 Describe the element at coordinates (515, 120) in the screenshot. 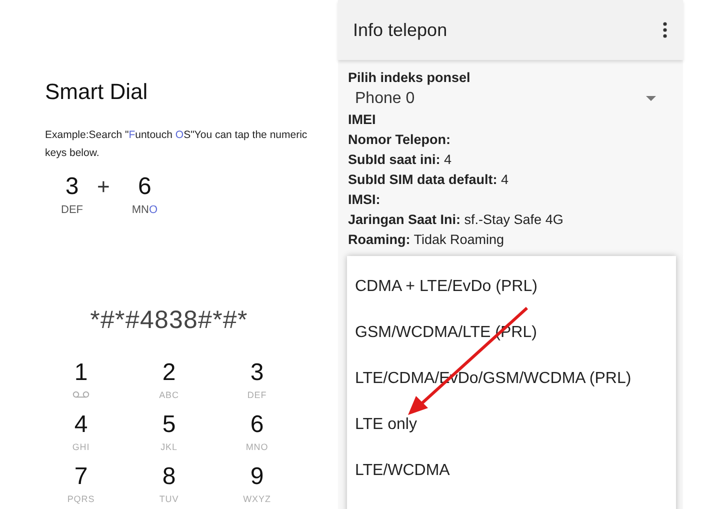

I see `info-field: IMEI` at that location.